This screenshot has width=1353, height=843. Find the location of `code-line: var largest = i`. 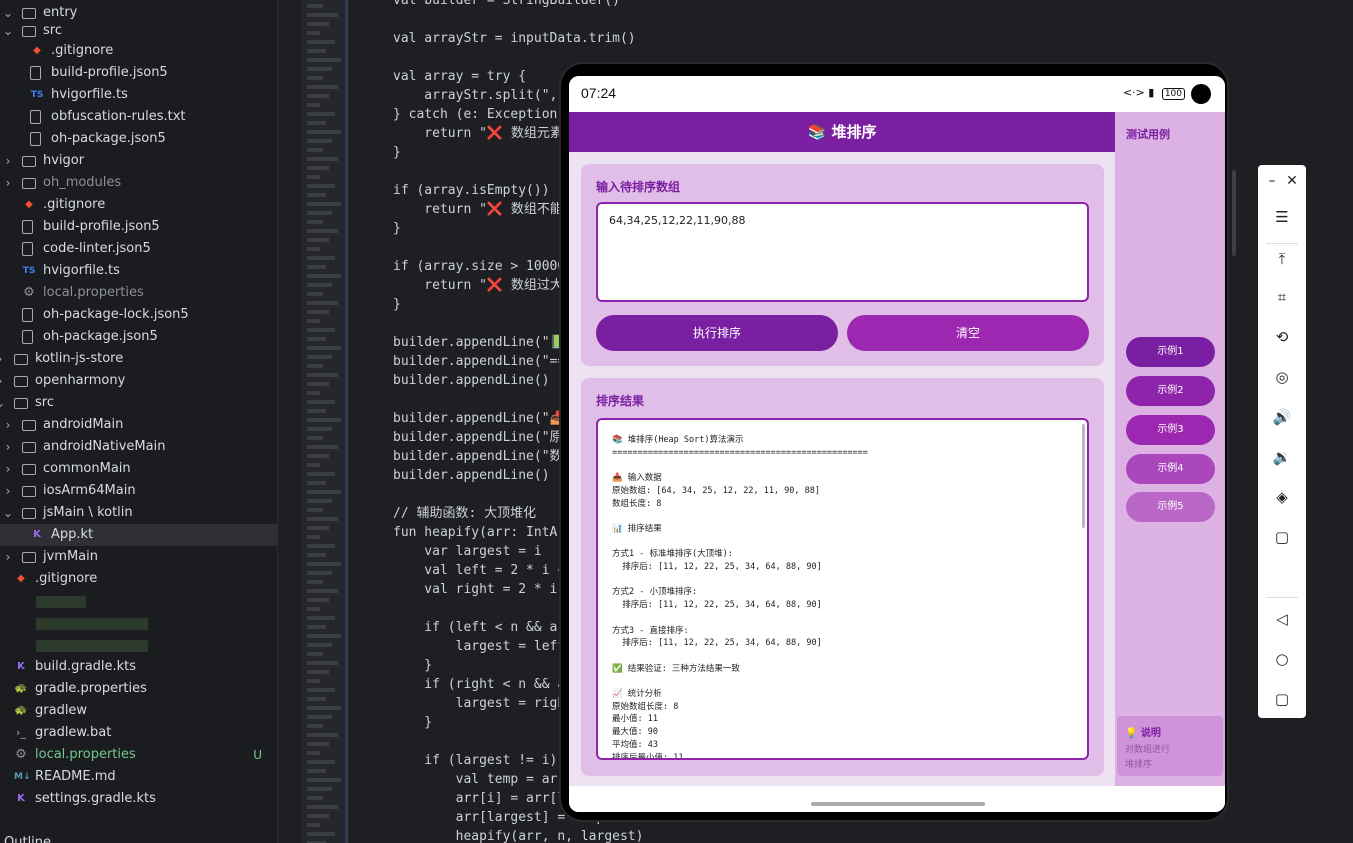

code-line: var largest = i is located at coordinates (467, 551).